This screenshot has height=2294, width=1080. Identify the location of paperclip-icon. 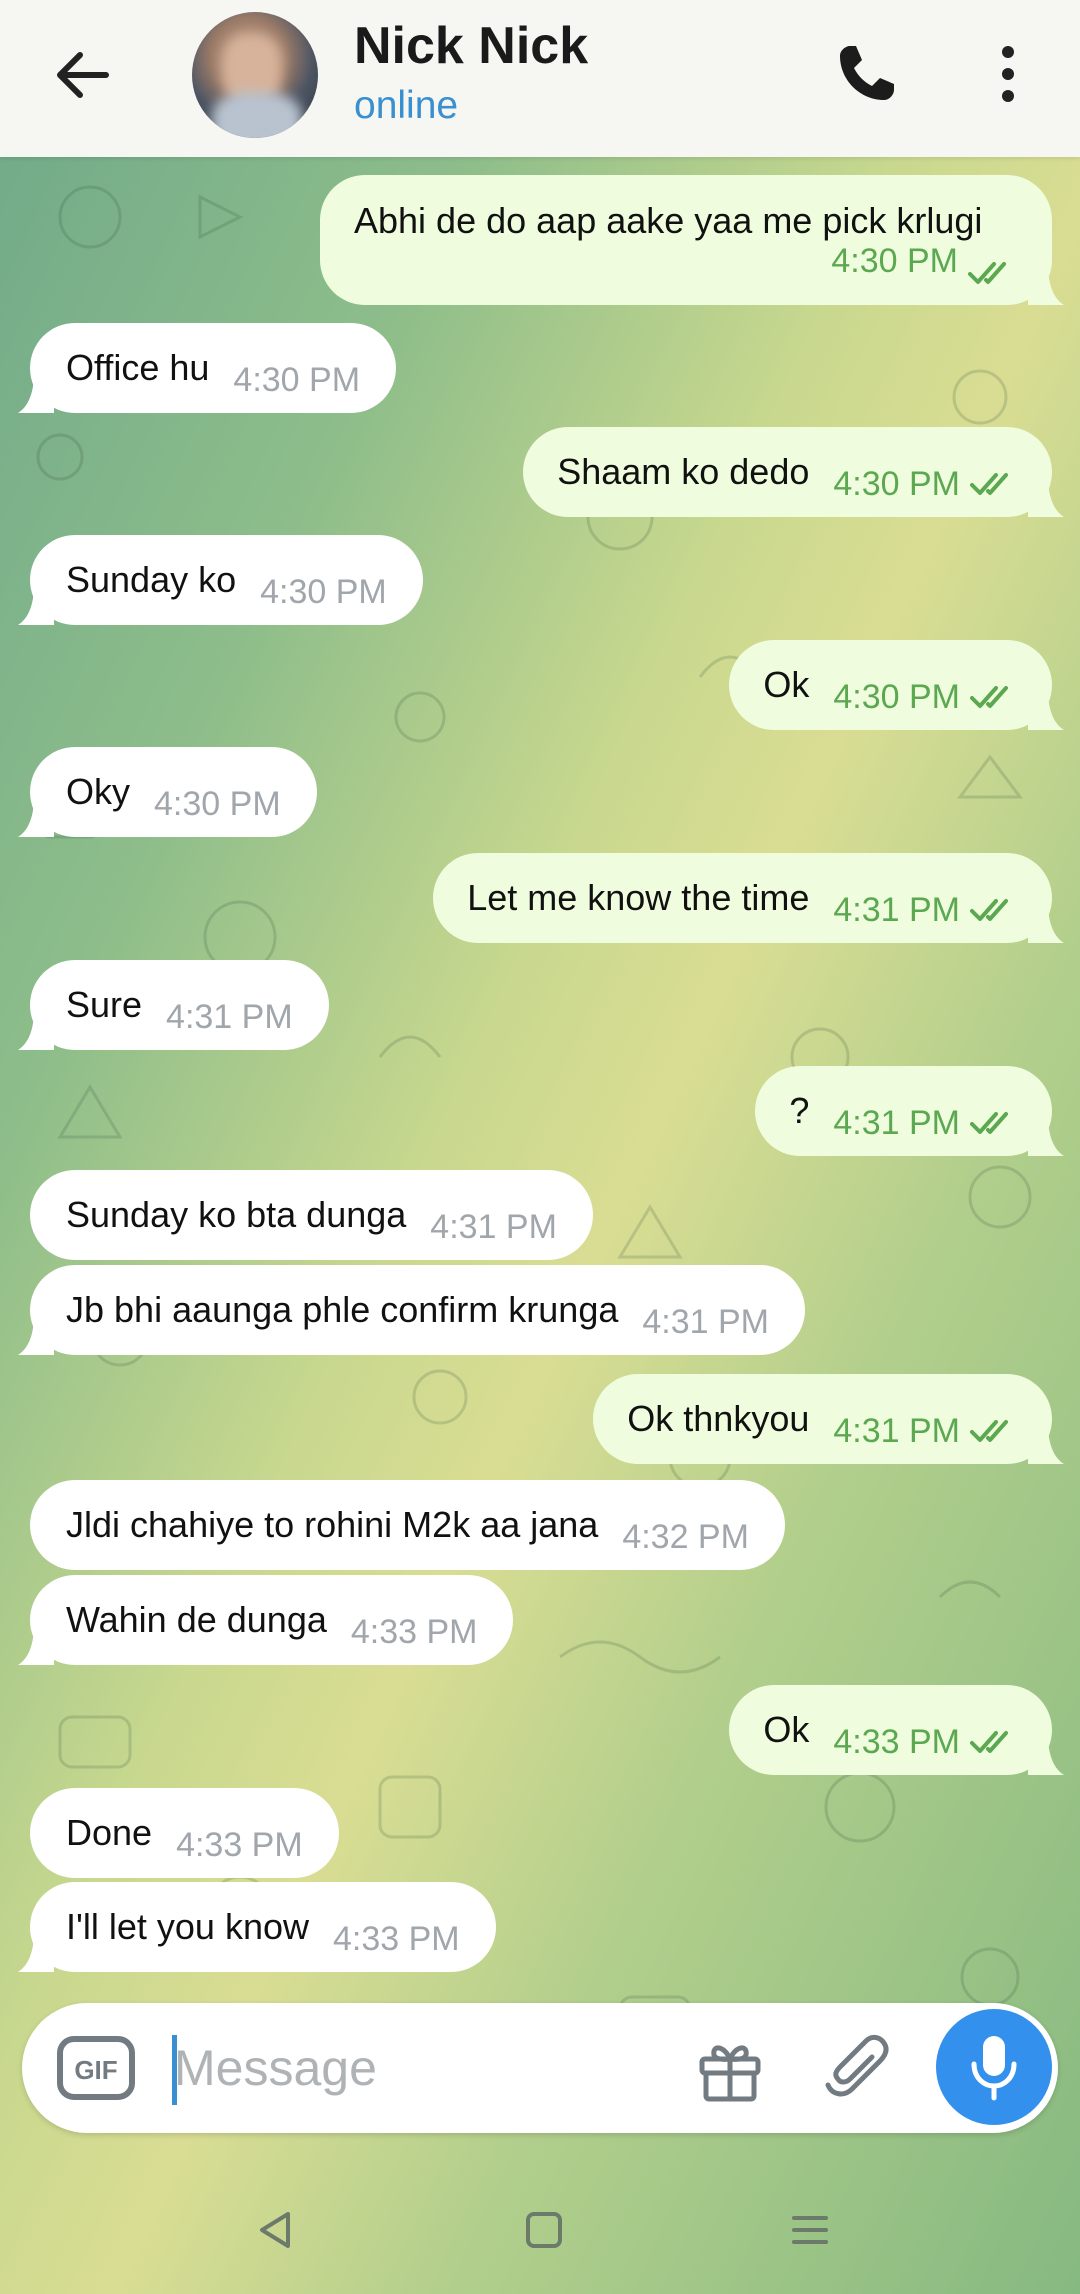
(858, 2069).